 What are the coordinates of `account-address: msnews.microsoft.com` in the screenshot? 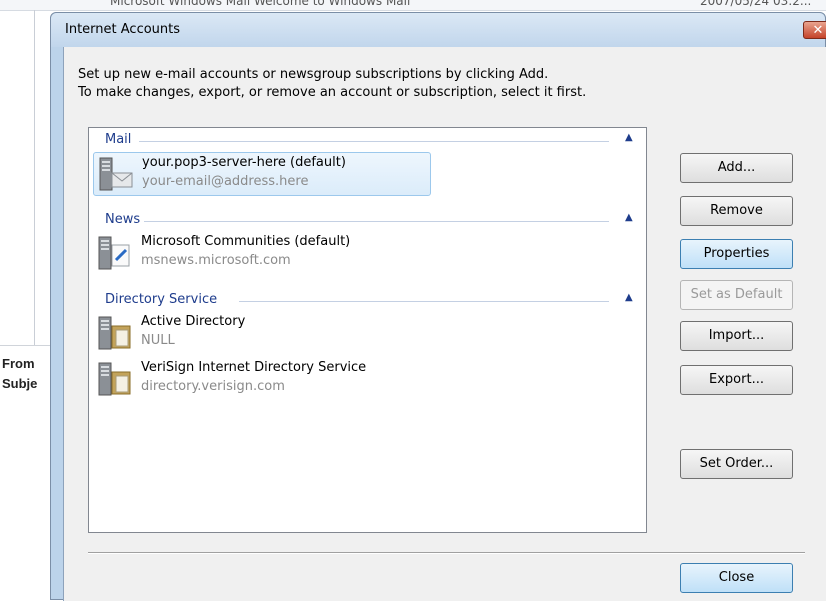 It's located at (216, 260).